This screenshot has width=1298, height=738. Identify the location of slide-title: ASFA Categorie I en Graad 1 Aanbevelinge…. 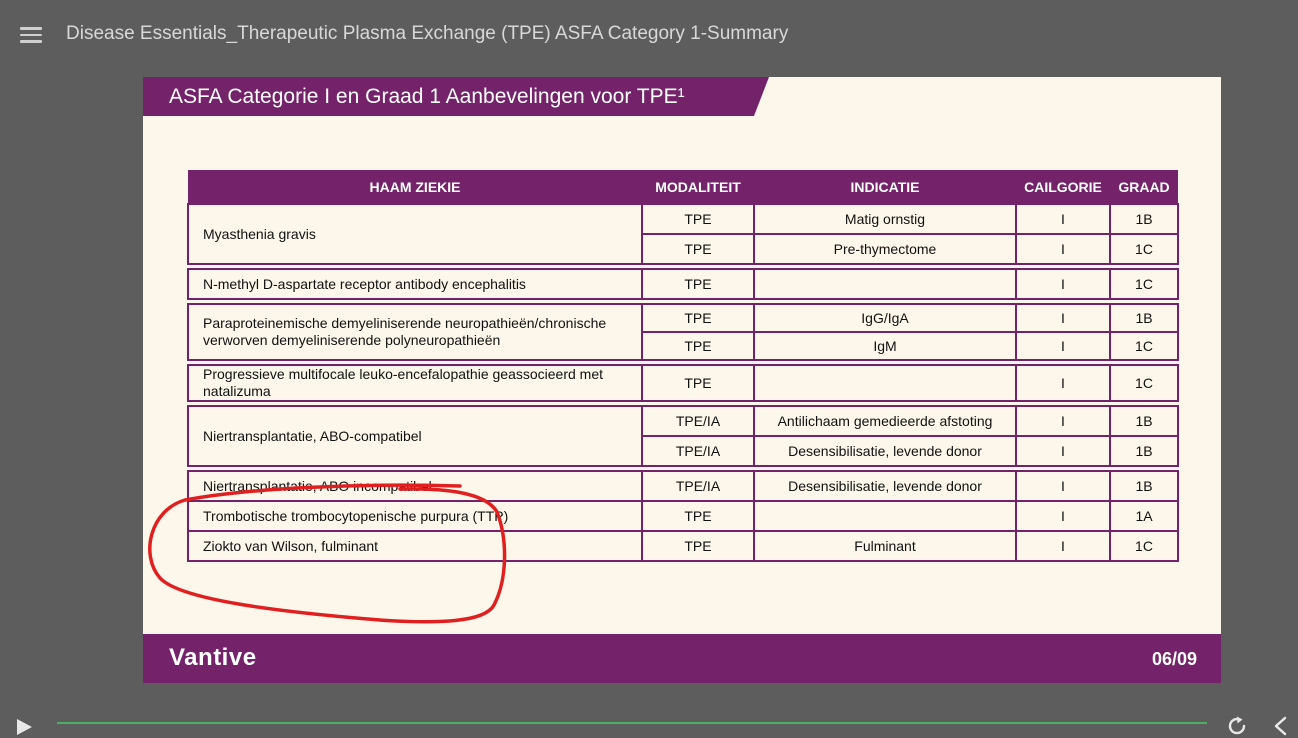
(427, 96).